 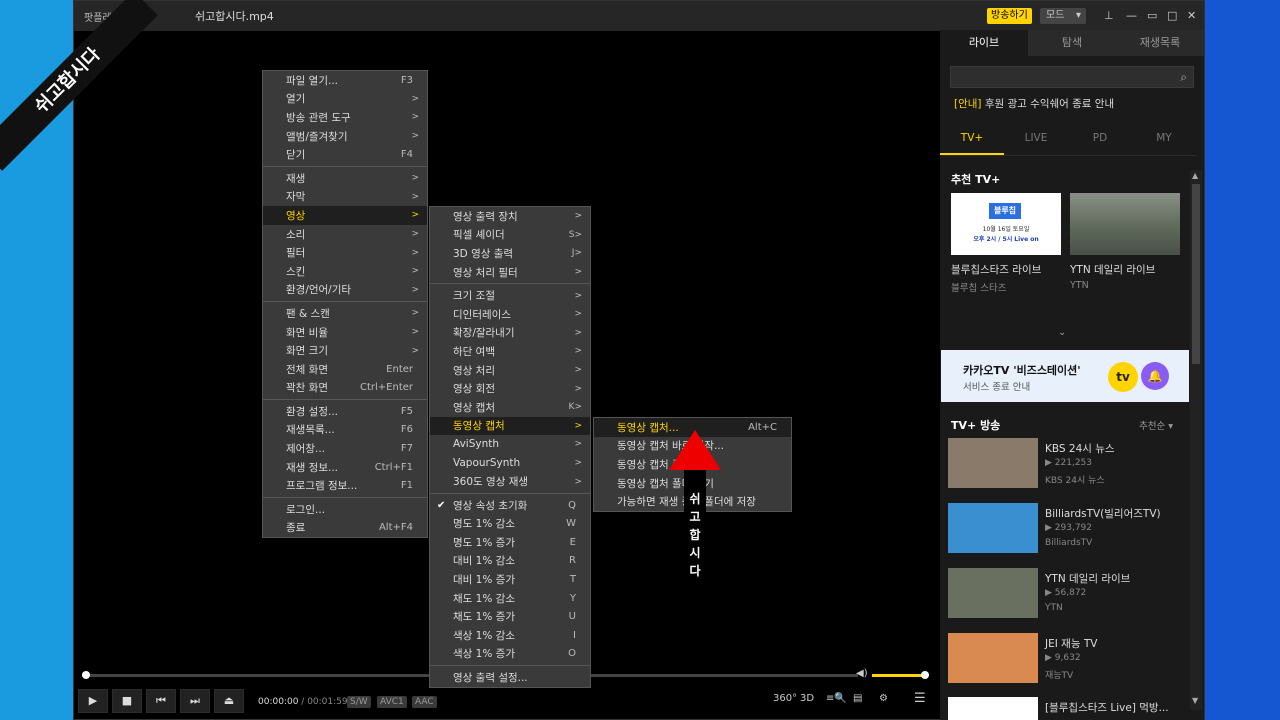 What do you see at coordinates (510, 524) in the screenshot?
I see `video-menu-item: 명도 1% 감소 W` at bounding box center [510, 524].